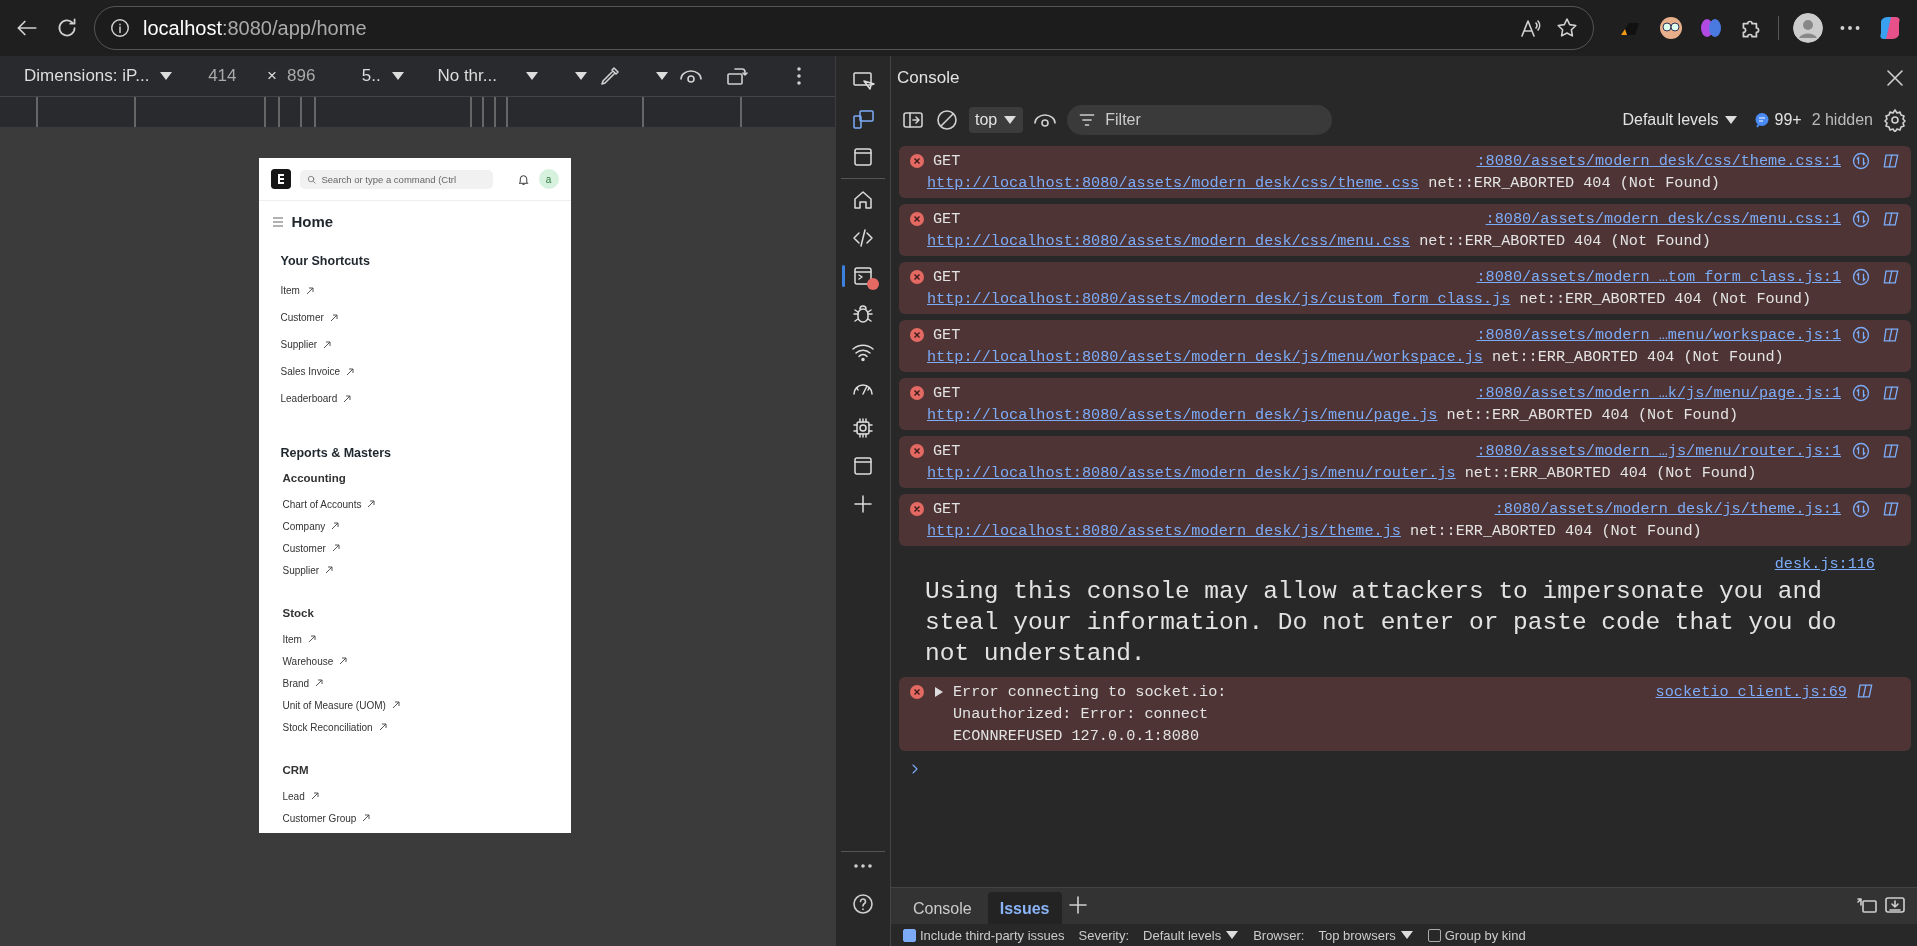 The image size is (1917, 946). I want to click on source-link: :8080/assets/modern_desk/css/menu.css:1, so click(1663, 219).